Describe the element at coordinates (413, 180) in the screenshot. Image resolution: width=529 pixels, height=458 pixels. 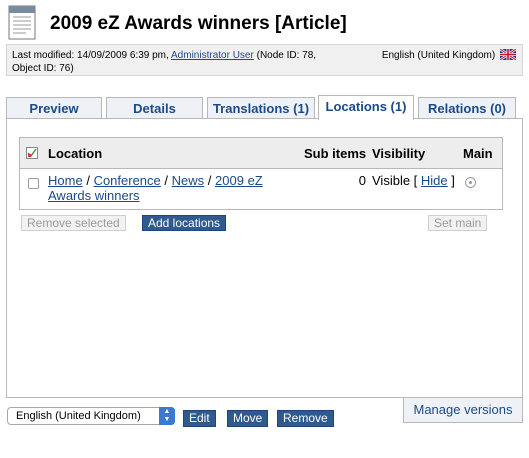
I see `visibility-cell: Visible [ Hide ]` at that location.